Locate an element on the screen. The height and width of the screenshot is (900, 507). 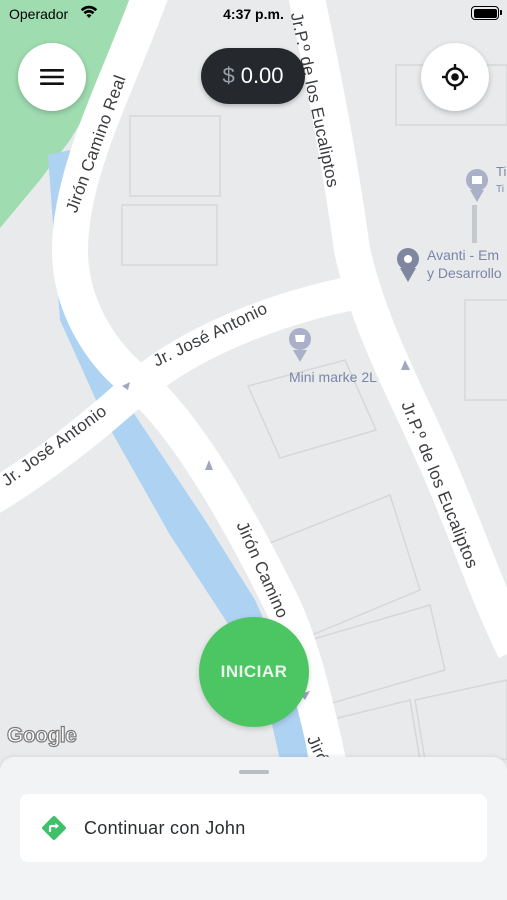
start-button: INICIAR is located at coordinates (254, 672).